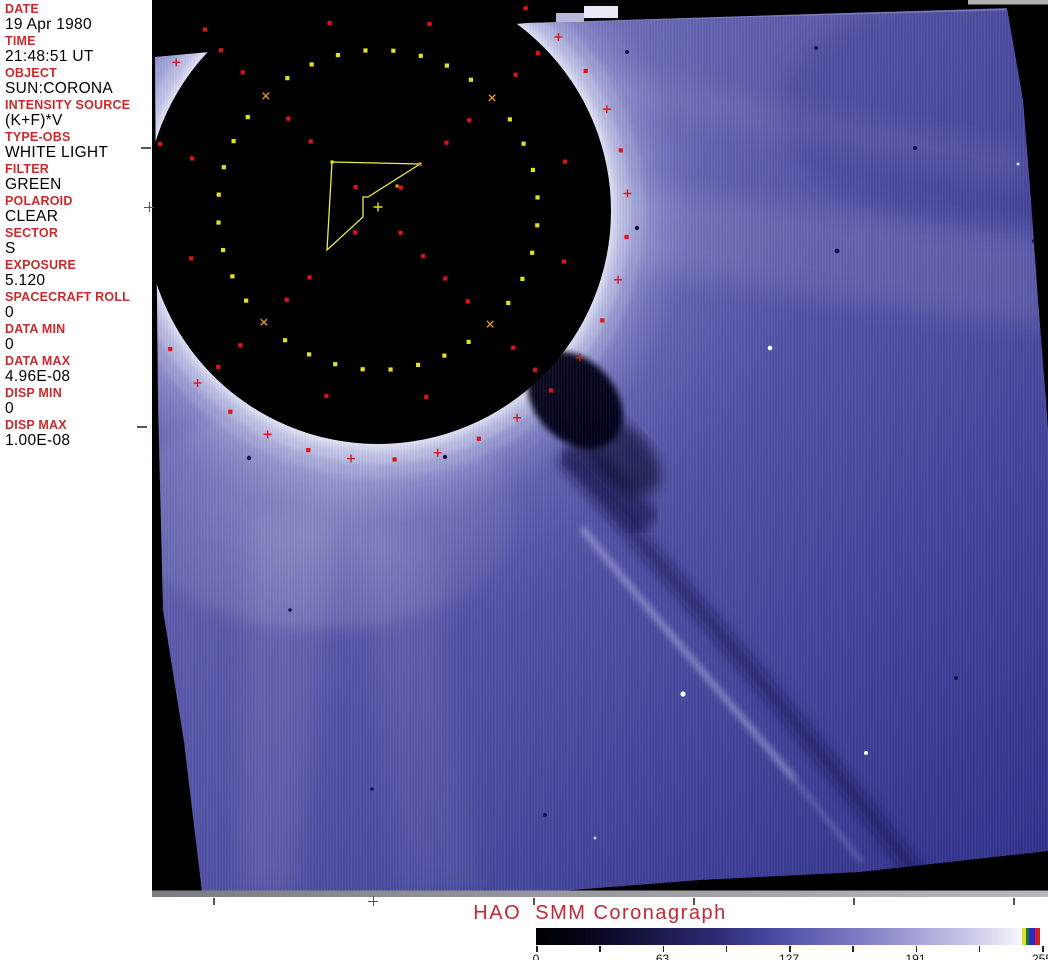 This screenshot has height=960, width=1048. Describe the element at coordinates (38, 376) in the screenshot. I see `field-value: 4.96E-08` at that location.